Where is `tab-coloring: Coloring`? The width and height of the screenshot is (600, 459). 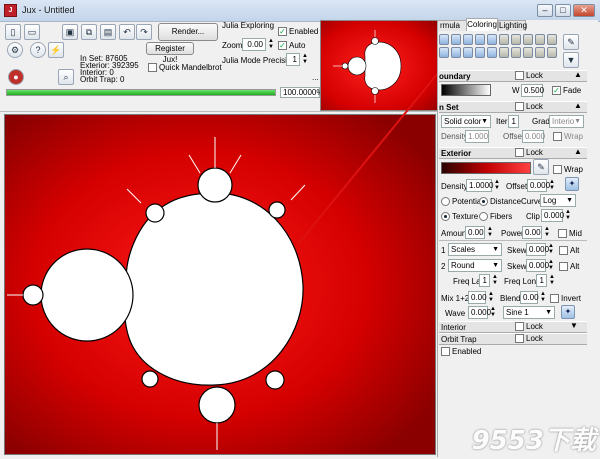
tab-coloring: Coloring is located at coordinates (482, 24).